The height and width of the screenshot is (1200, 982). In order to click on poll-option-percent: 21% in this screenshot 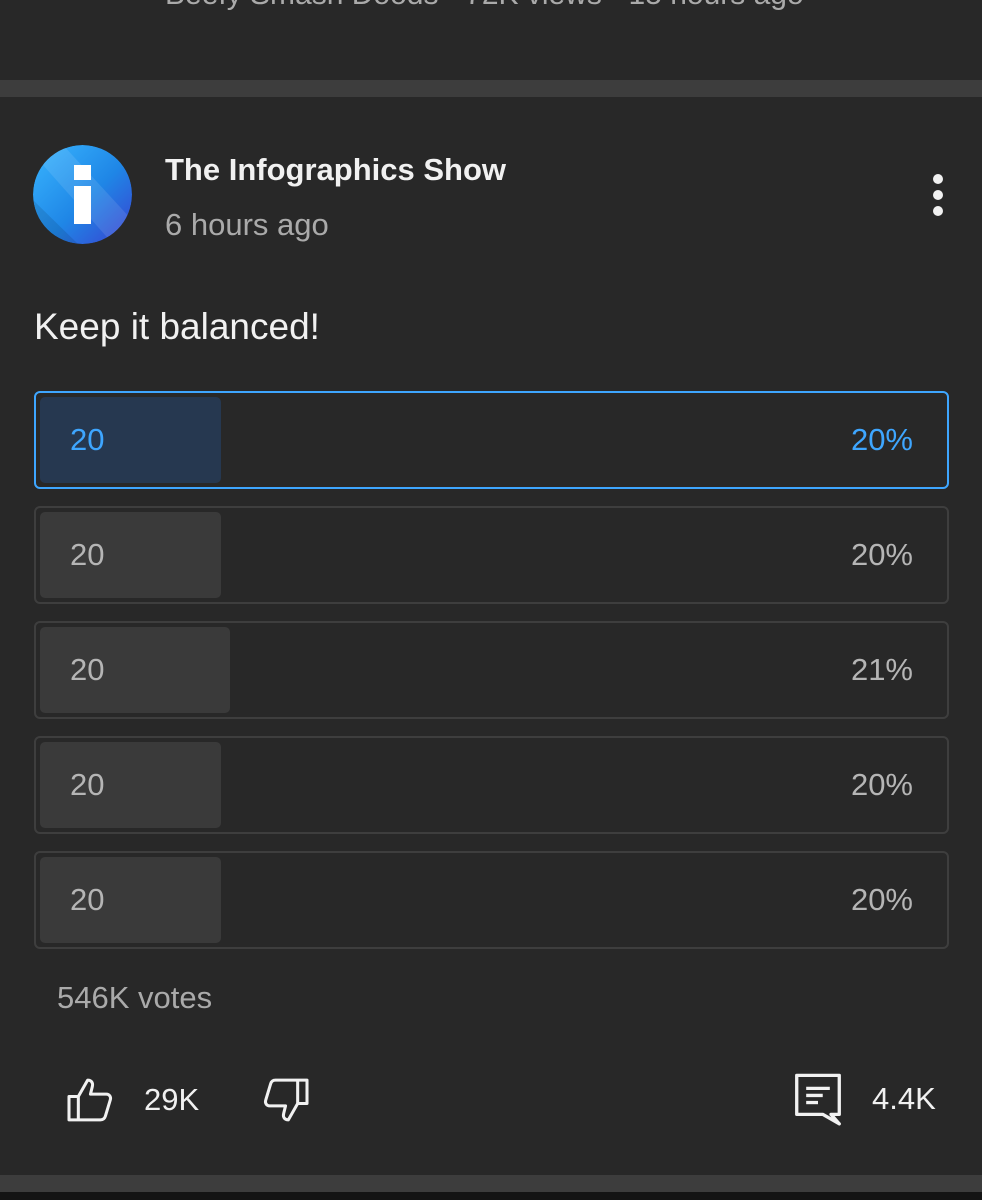, I will do `click(881, 669)`.